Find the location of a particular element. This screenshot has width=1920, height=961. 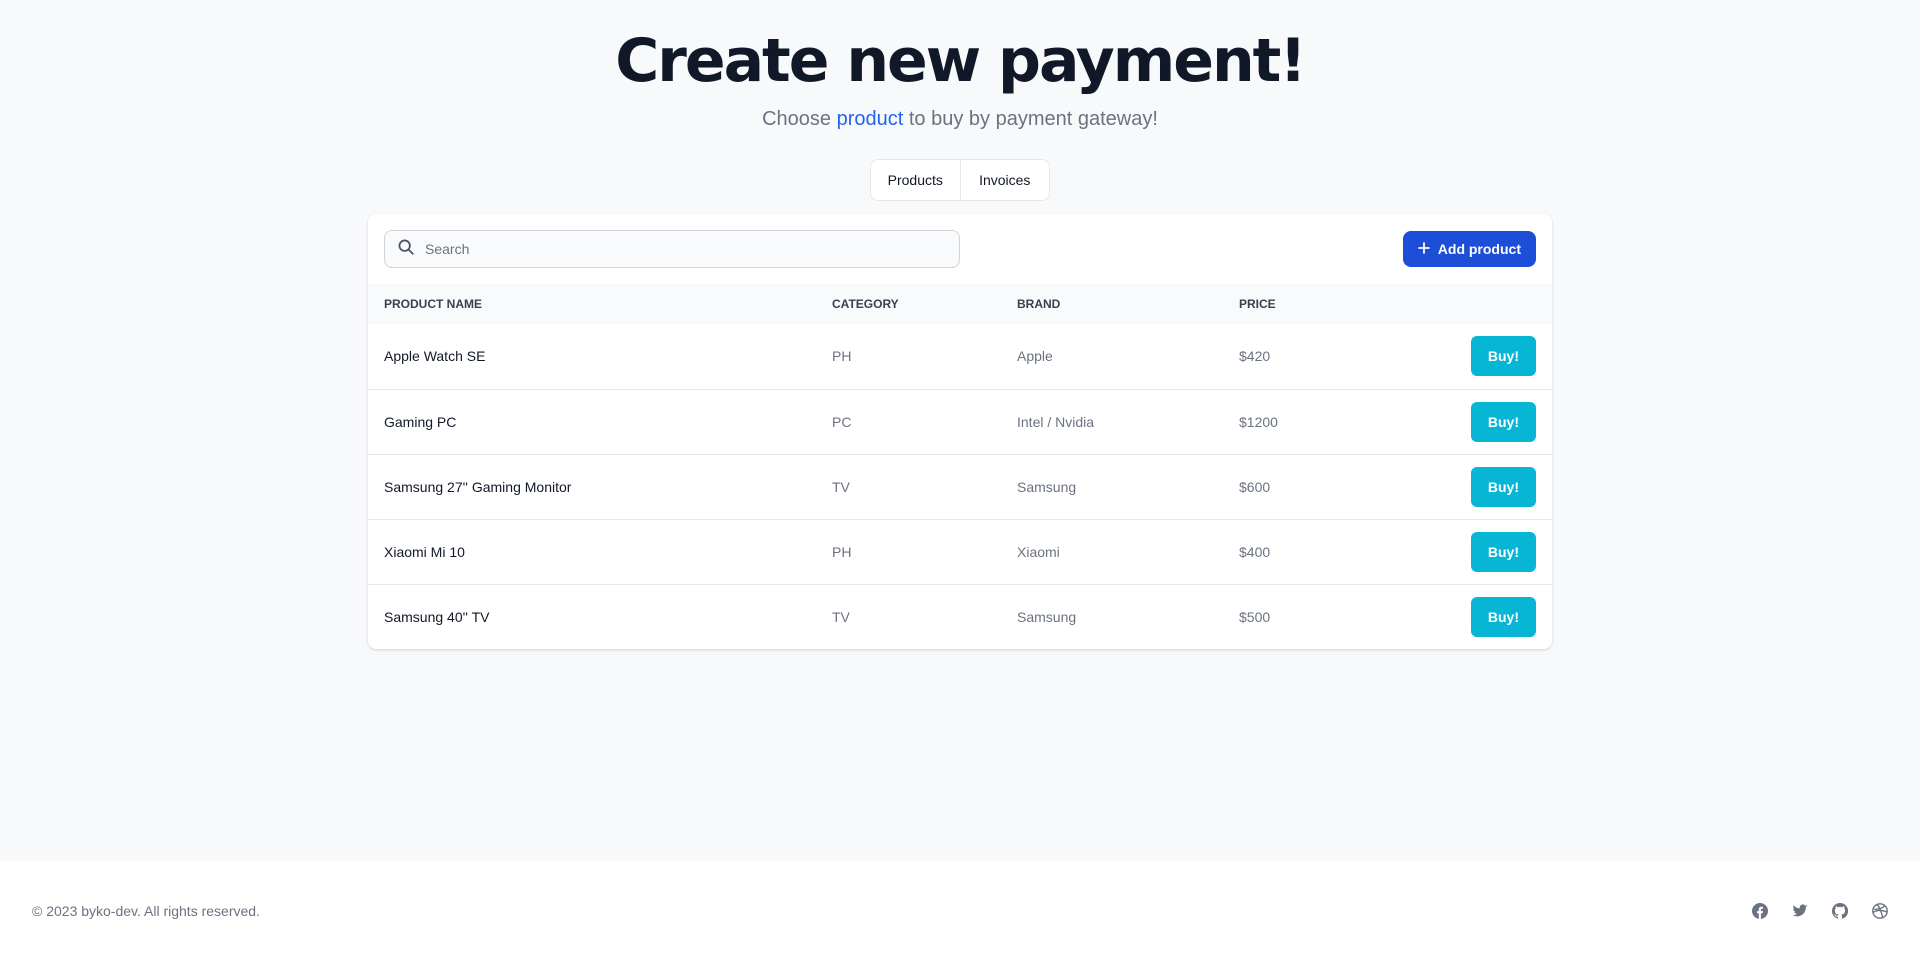

price-cell: $600 is located at coordinates (1255, 486).